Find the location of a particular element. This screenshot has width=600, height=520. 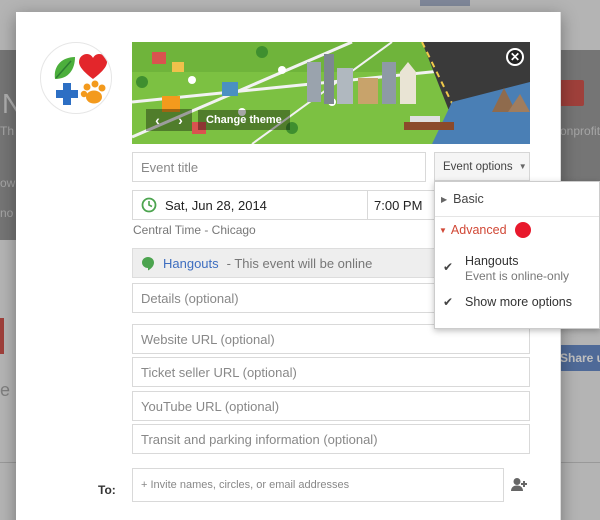

change-theme-control: ‹ › Change theme is located at coordinates (218, 120).